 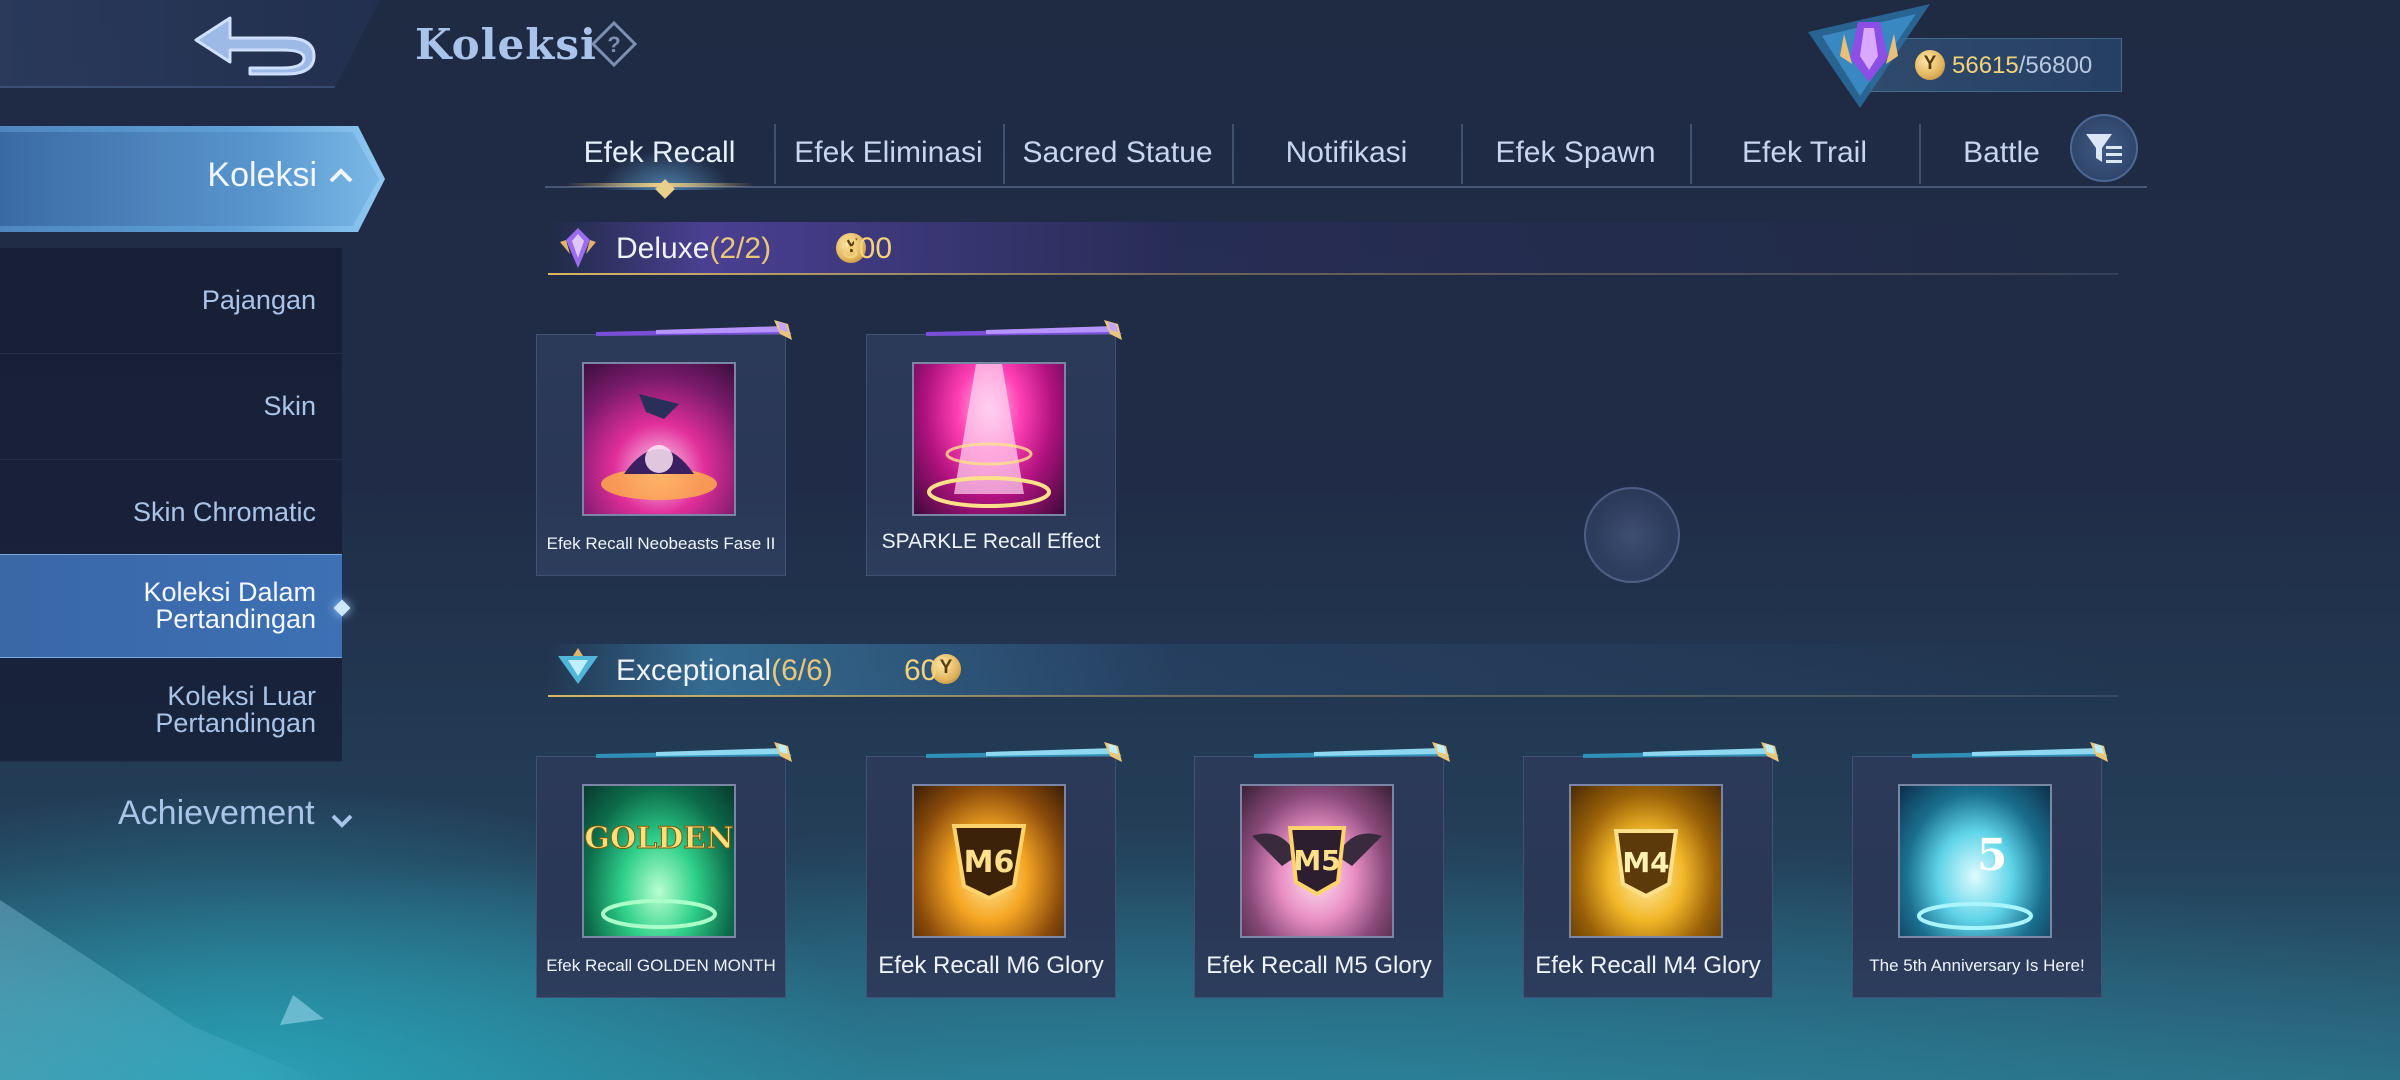 I want to click on tab-efek-recall: Efek Recall, so click(x=659, y=153).